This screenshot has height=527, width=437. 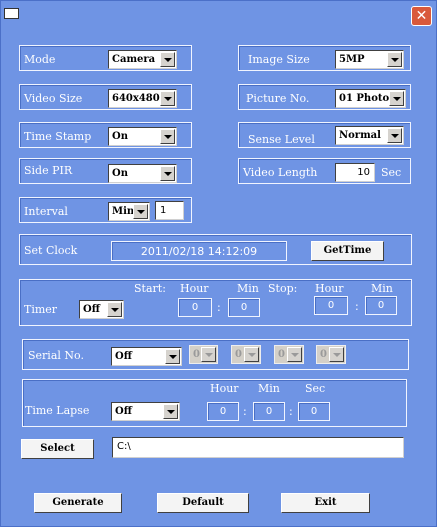 I want to click on exit-button: Exit, so click(x=325, y=503).